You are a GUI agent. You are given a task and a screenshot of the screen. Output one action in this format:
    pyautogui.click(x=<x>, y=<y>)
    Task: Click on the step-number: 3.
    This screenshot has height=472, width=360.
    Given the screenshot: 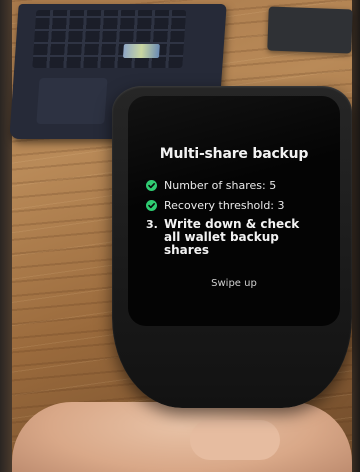 What is the action you would take?
    pyautogui.click(x=152, y=224)
    